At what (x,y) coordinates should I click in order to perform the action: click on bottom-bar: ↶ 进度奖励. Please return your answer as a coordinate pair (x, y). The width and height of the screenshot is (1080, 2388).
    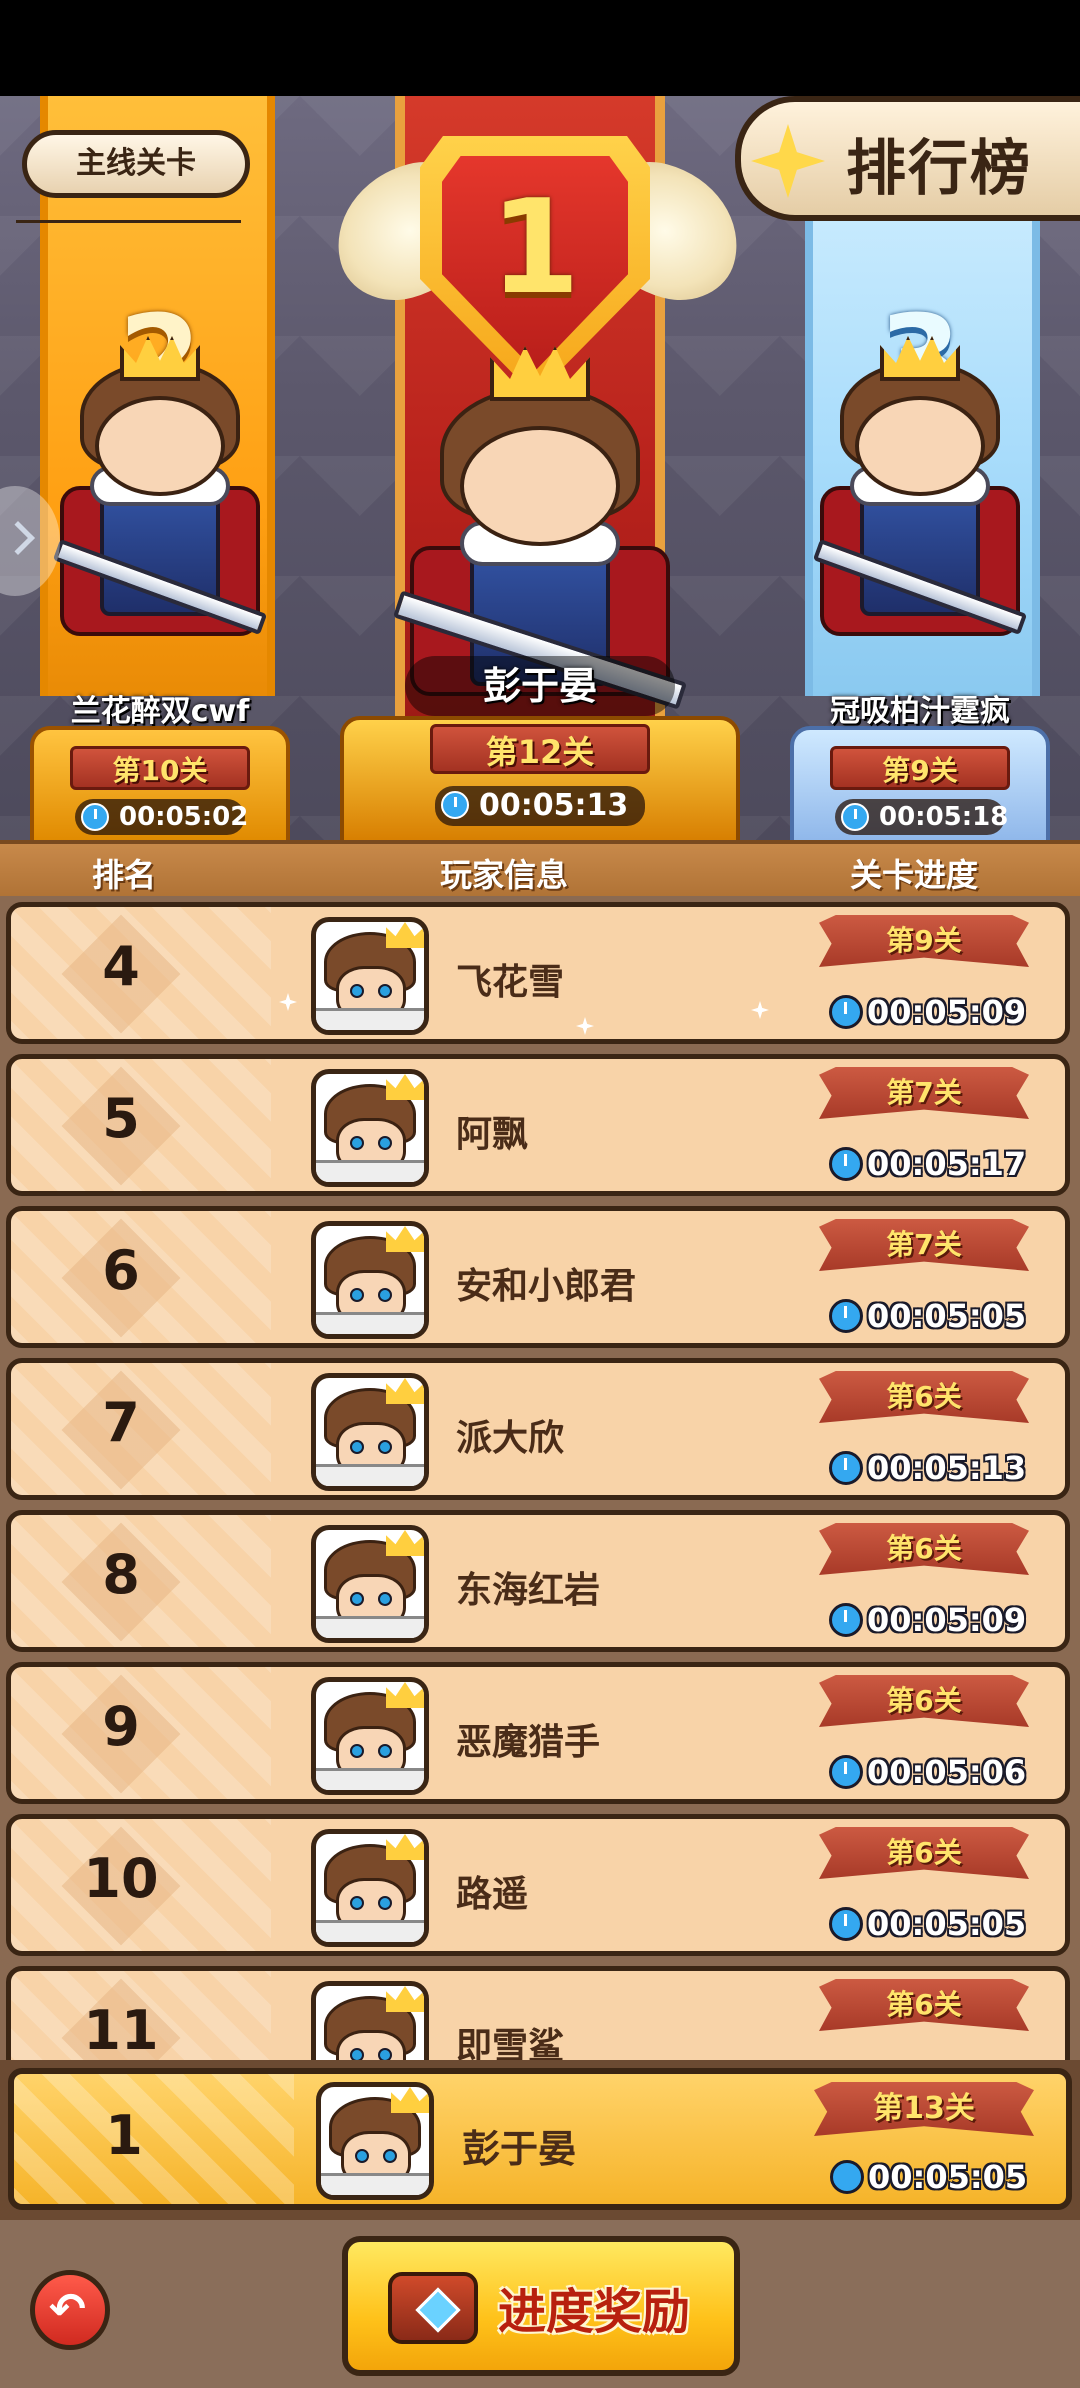
    Looking at the image, I should click on (540, 2304).